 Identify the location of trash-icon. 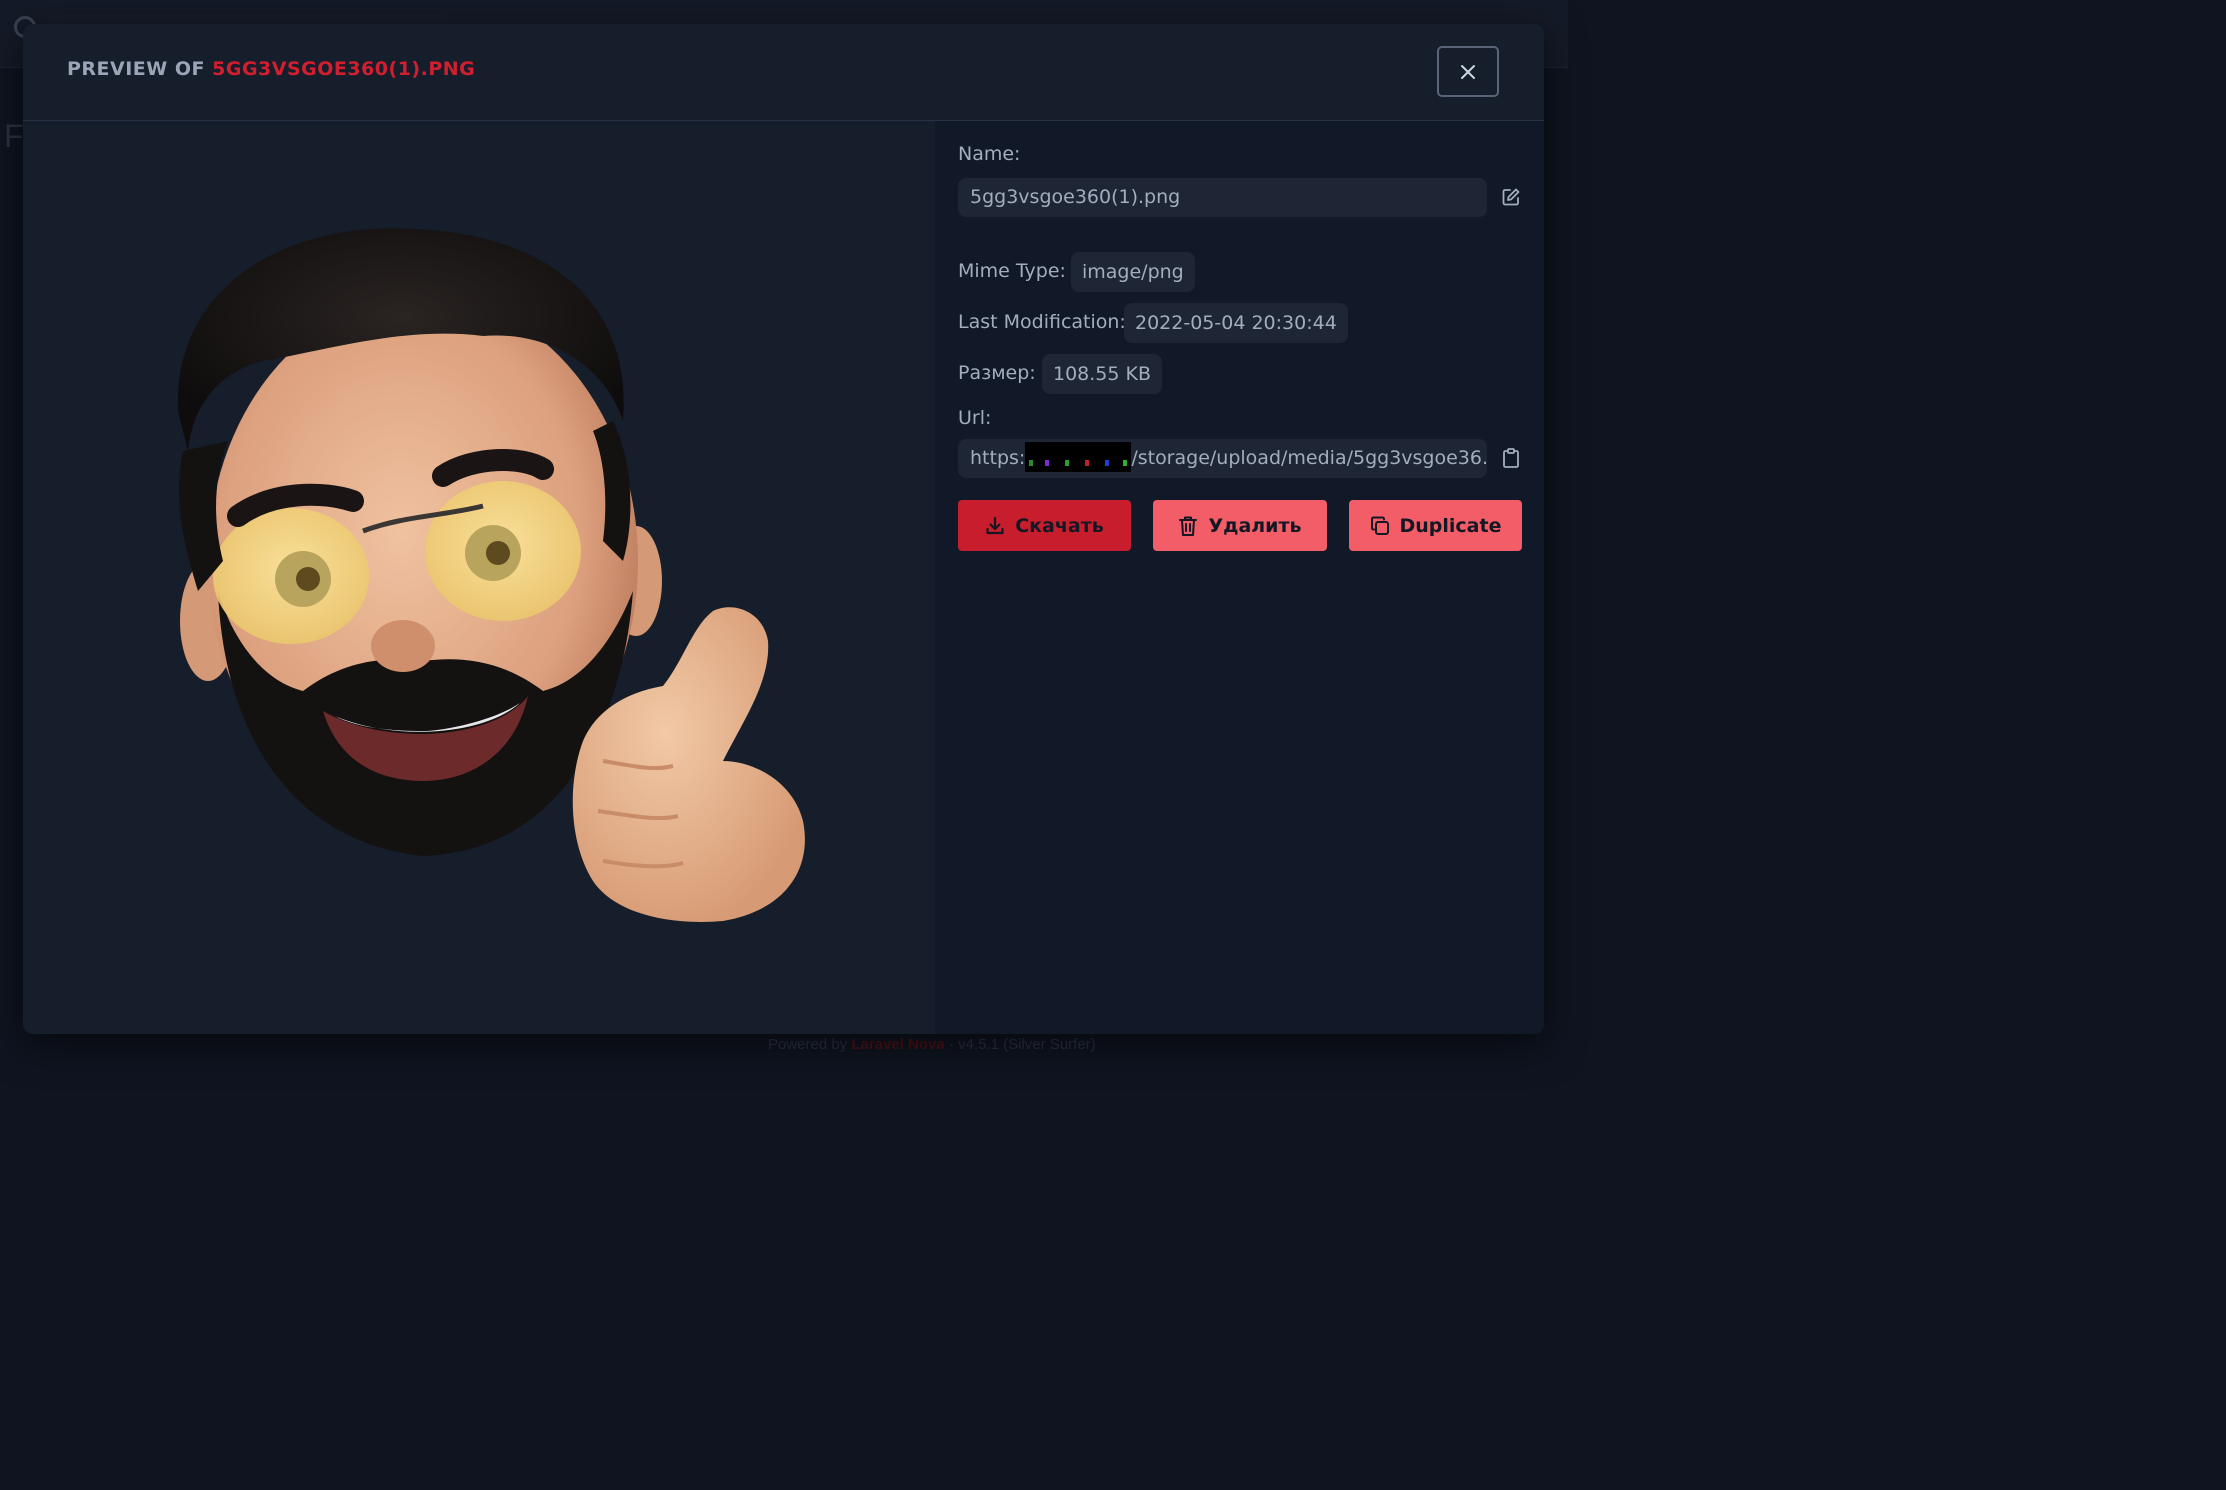
(1188, 526).